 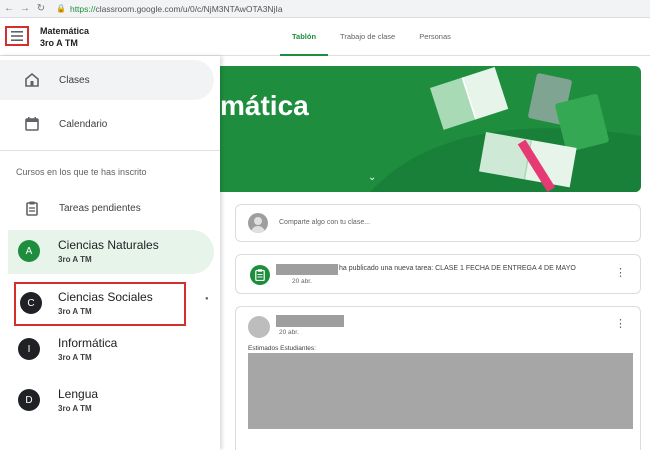 I want to click on hamburger-icon, so click(x=17, y=36).